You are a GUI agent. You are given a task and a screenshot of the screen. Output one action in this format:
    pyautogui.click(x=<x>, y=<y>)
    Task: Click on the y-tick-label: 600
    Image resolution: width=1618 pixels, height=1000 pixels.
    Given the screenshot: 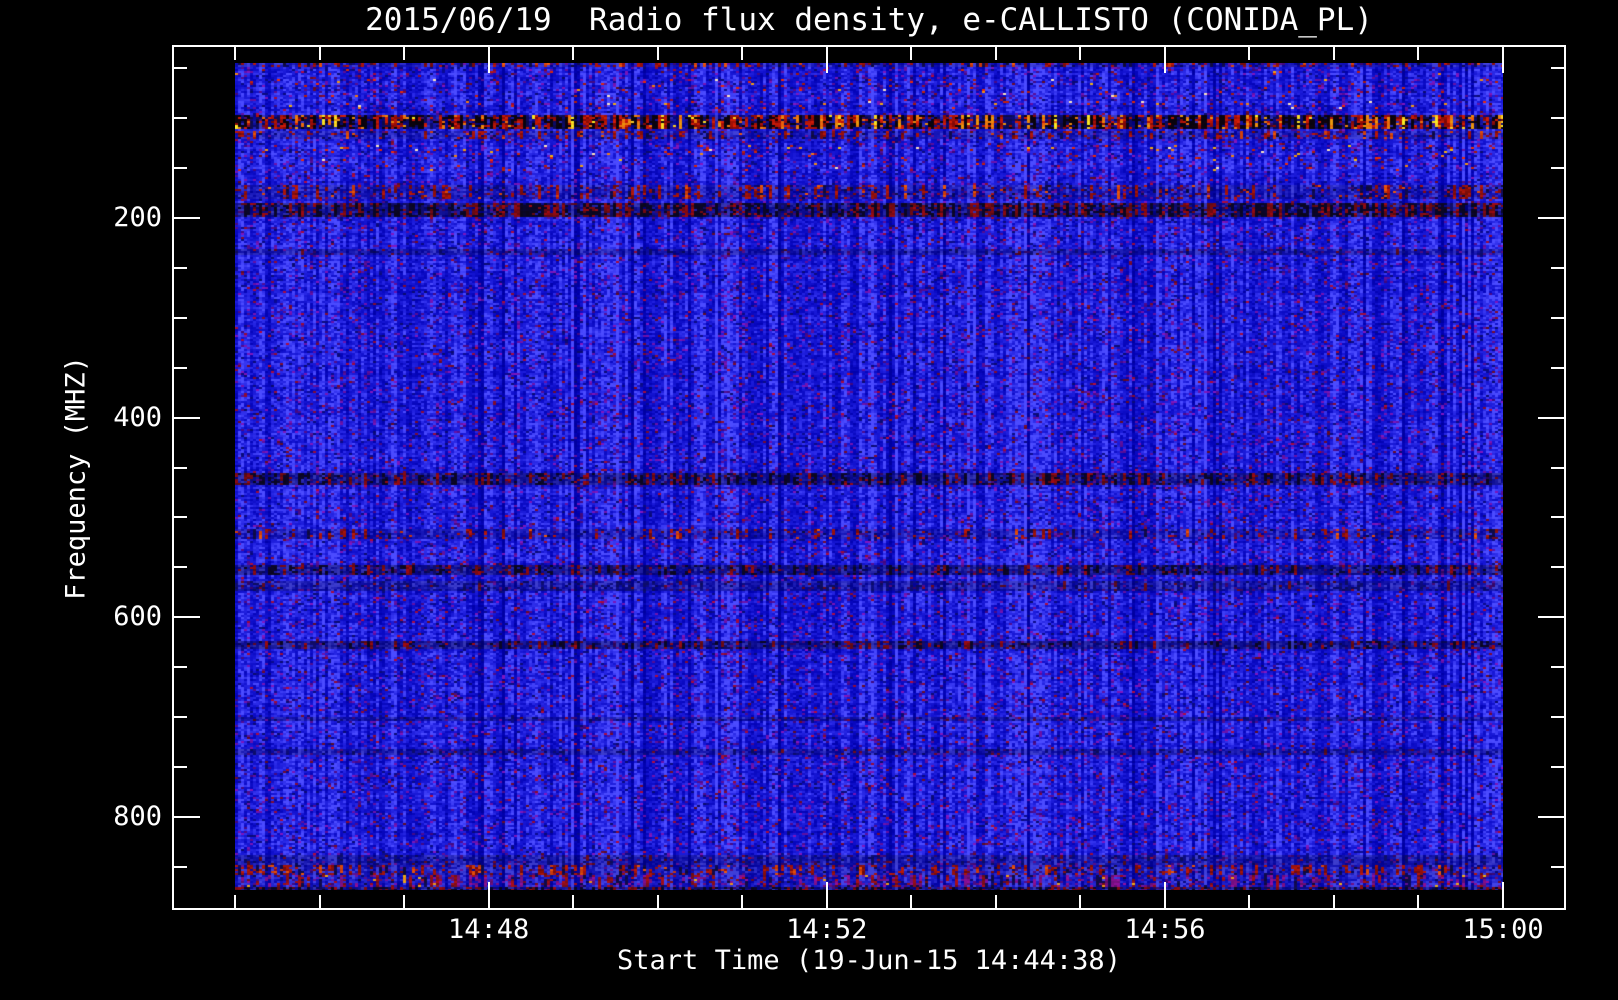 What is the action you would take?
    pyautogui.click(x=137, y=617)
    